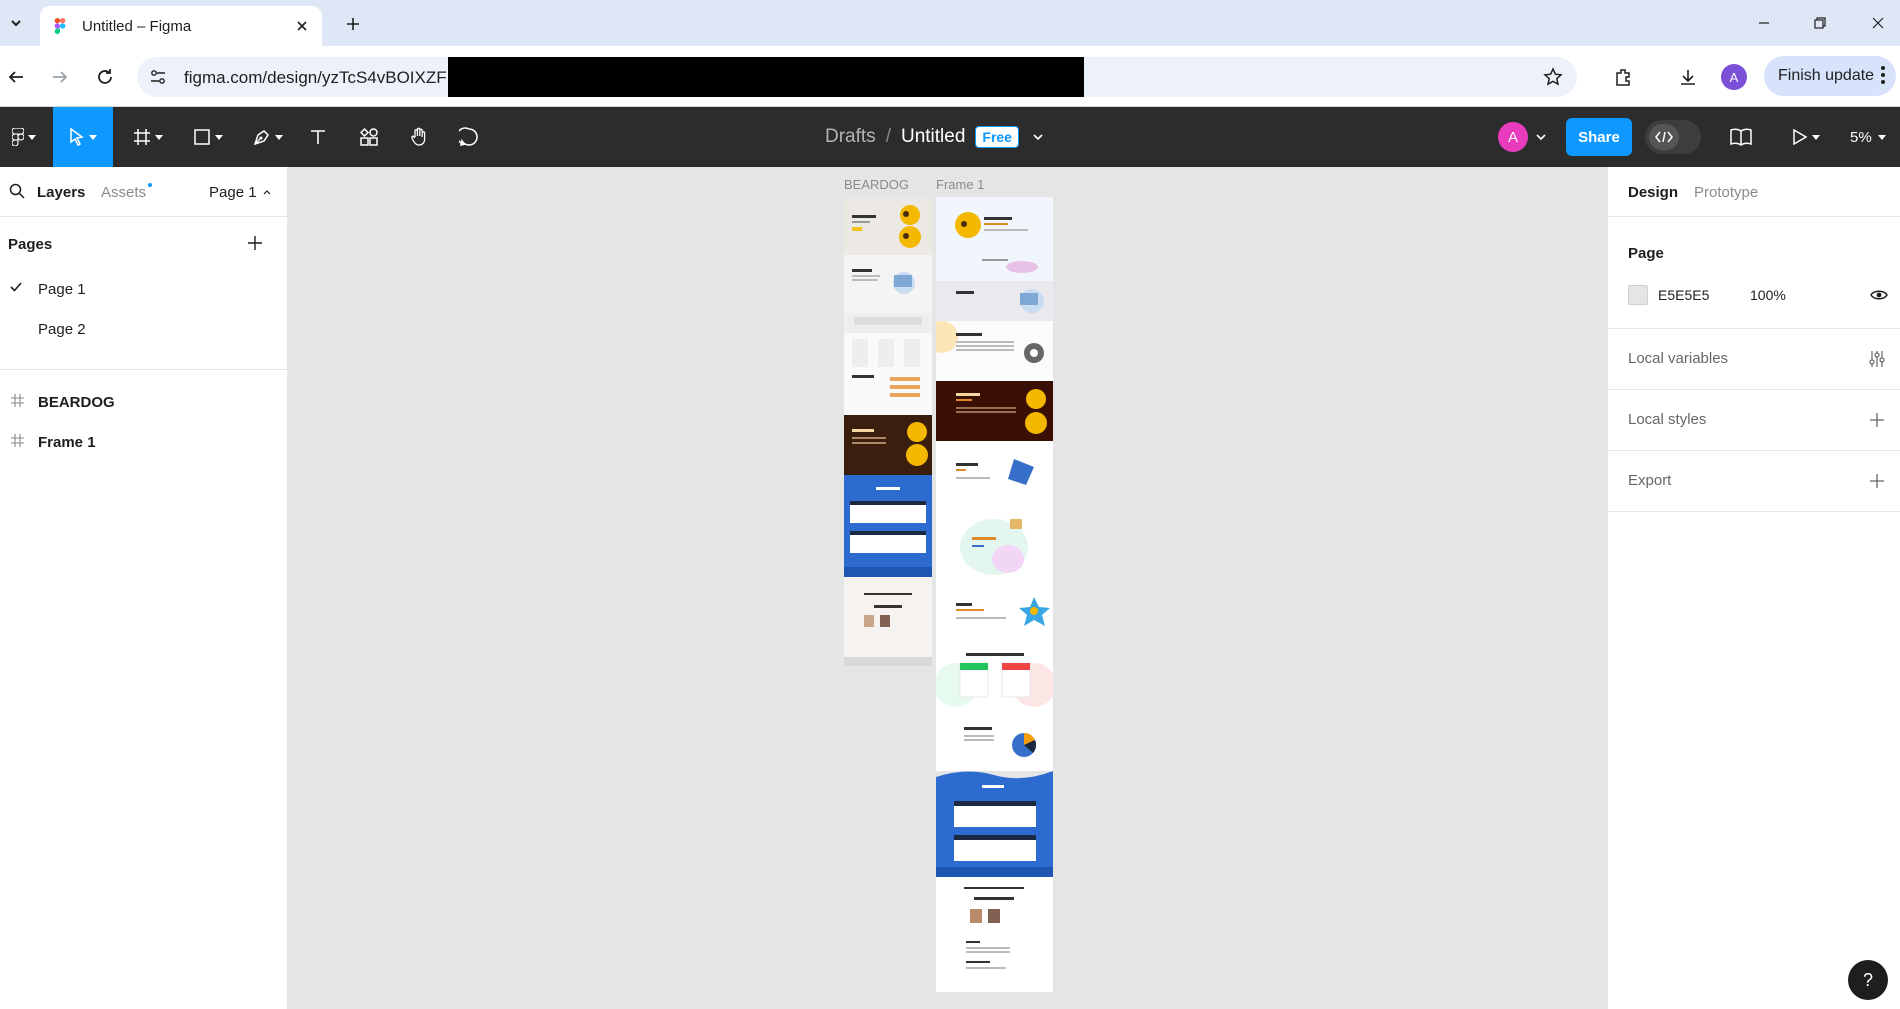  Describe the element at coordinates (16, 77) in the screenshot. I see `back-icon` at that location.